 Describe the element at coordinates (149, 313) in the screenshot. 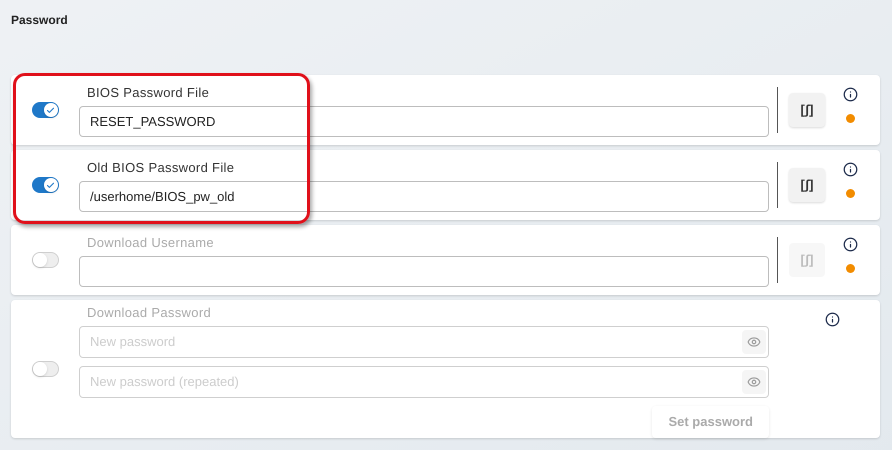

I see `field-label: Download Password` at that location.